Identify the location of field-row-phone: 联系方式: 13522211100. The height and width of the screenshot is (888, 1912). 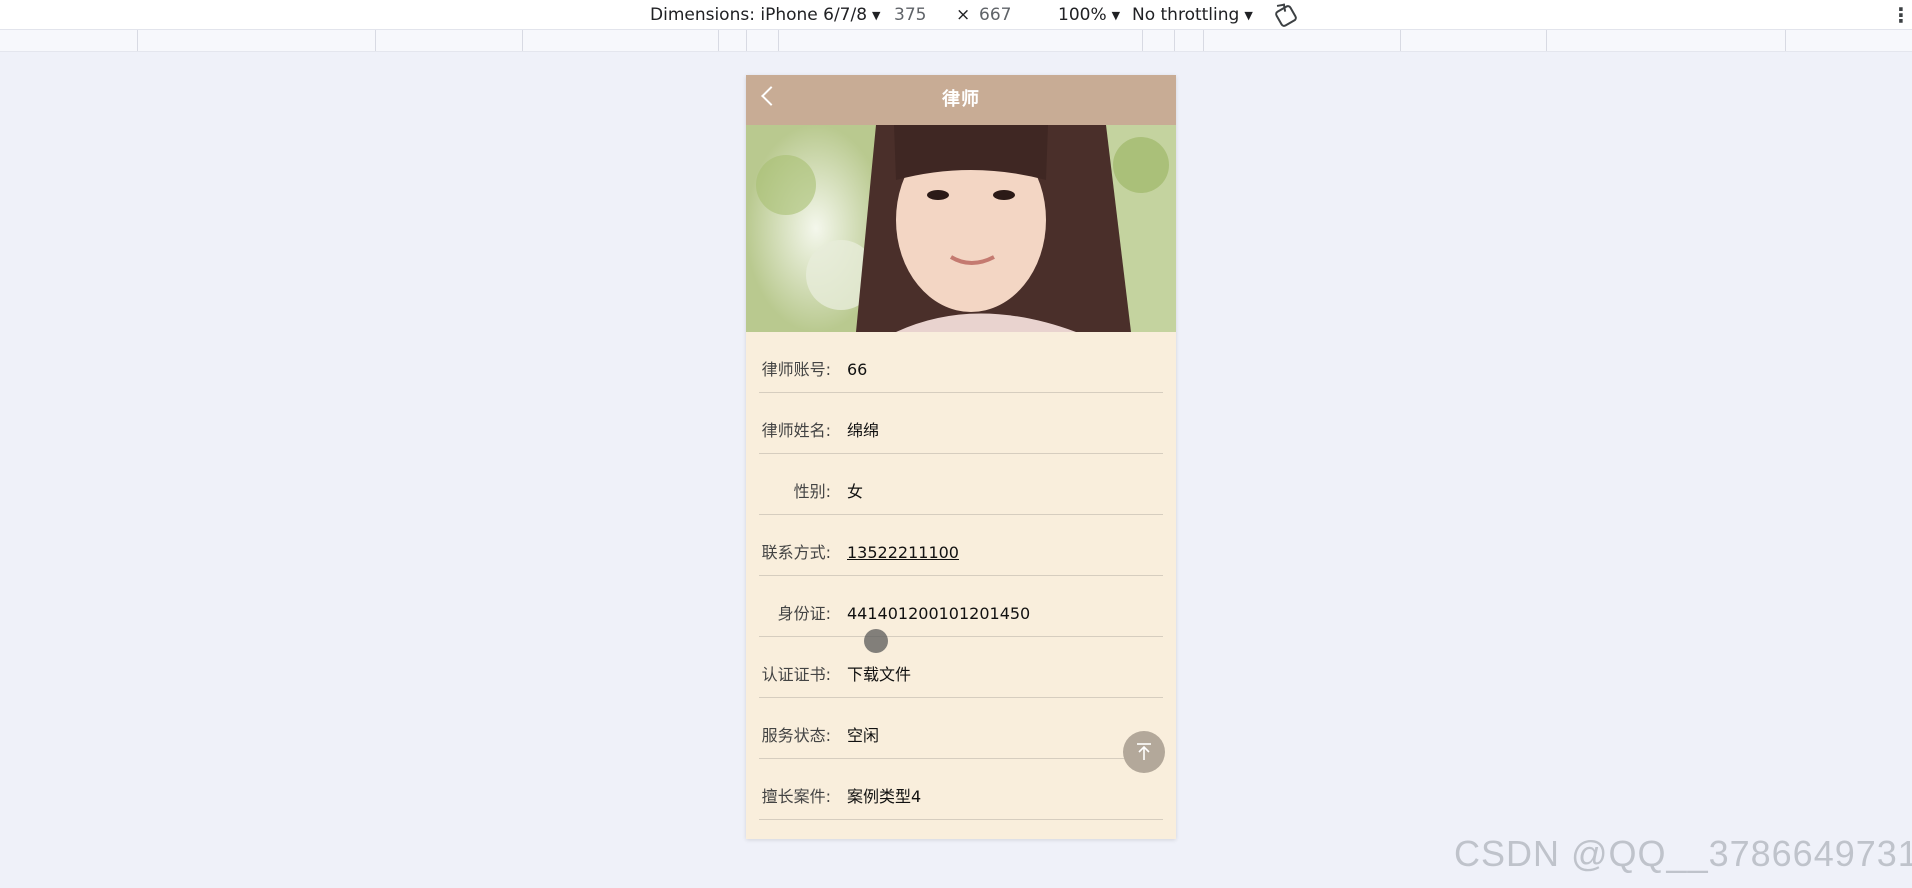
(961, 545).